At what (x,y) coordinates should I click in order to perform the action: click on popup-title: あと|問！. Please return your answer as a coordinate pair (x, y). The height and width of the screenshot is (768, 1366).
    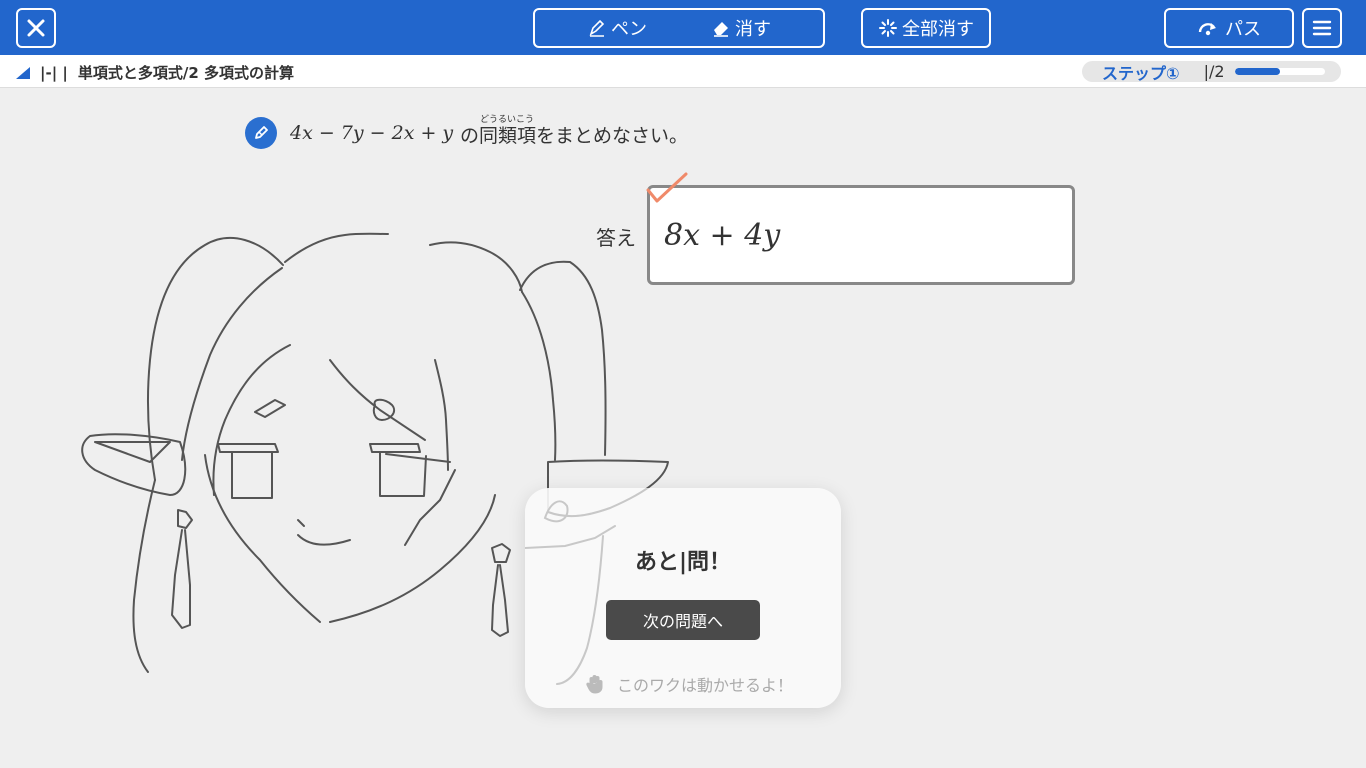
    Looking at the image, I should click on (683, 562).